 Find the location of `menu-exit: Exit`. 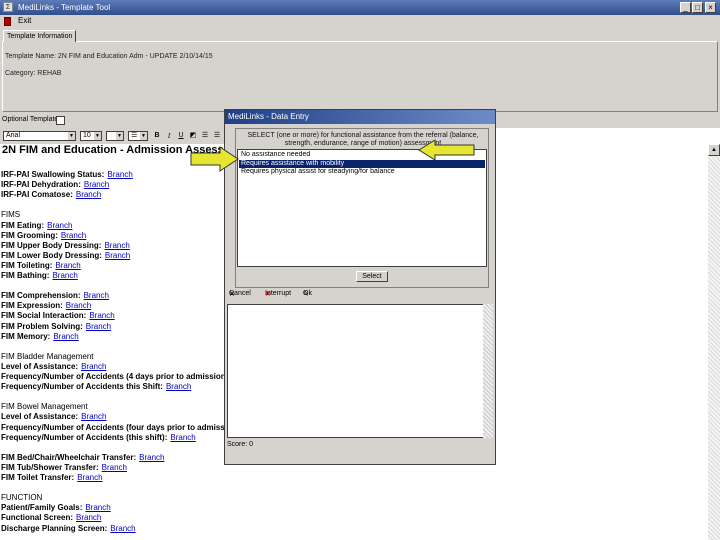

menu-exit: Exit is located at coordinates (24, 20).